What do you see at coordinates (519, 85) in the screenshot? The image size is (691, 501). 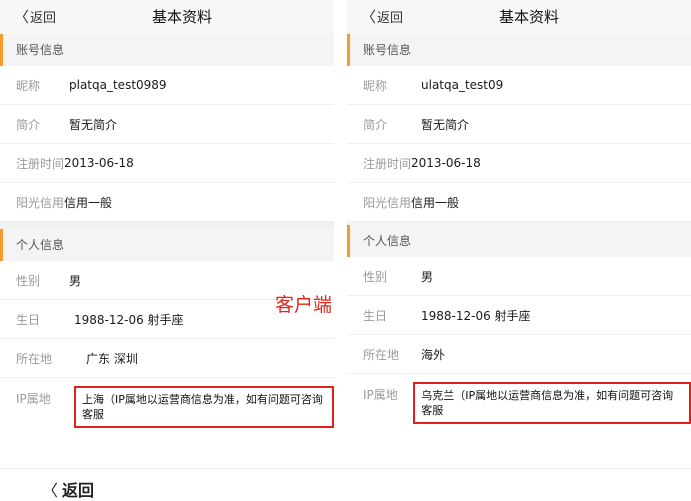 I see `row-nickname: 昵称 ulatqa_test09` at bounding box center [519, 85].